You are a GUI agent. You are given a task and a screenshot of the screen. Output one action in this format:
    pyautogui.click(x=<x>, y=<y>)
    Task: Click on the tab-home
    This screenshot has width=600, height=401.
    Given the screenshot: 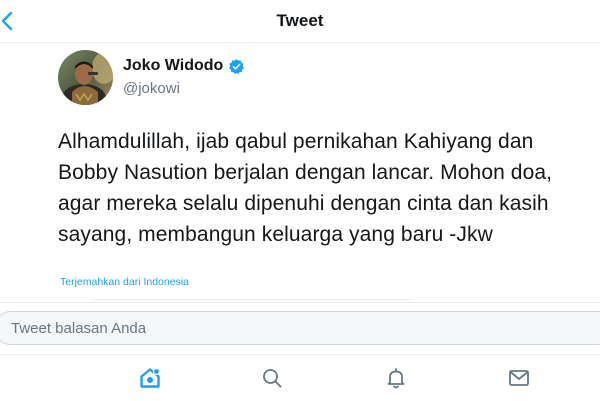 What is the action you would take?
    pyautogui.click(x=150, y=378)
    